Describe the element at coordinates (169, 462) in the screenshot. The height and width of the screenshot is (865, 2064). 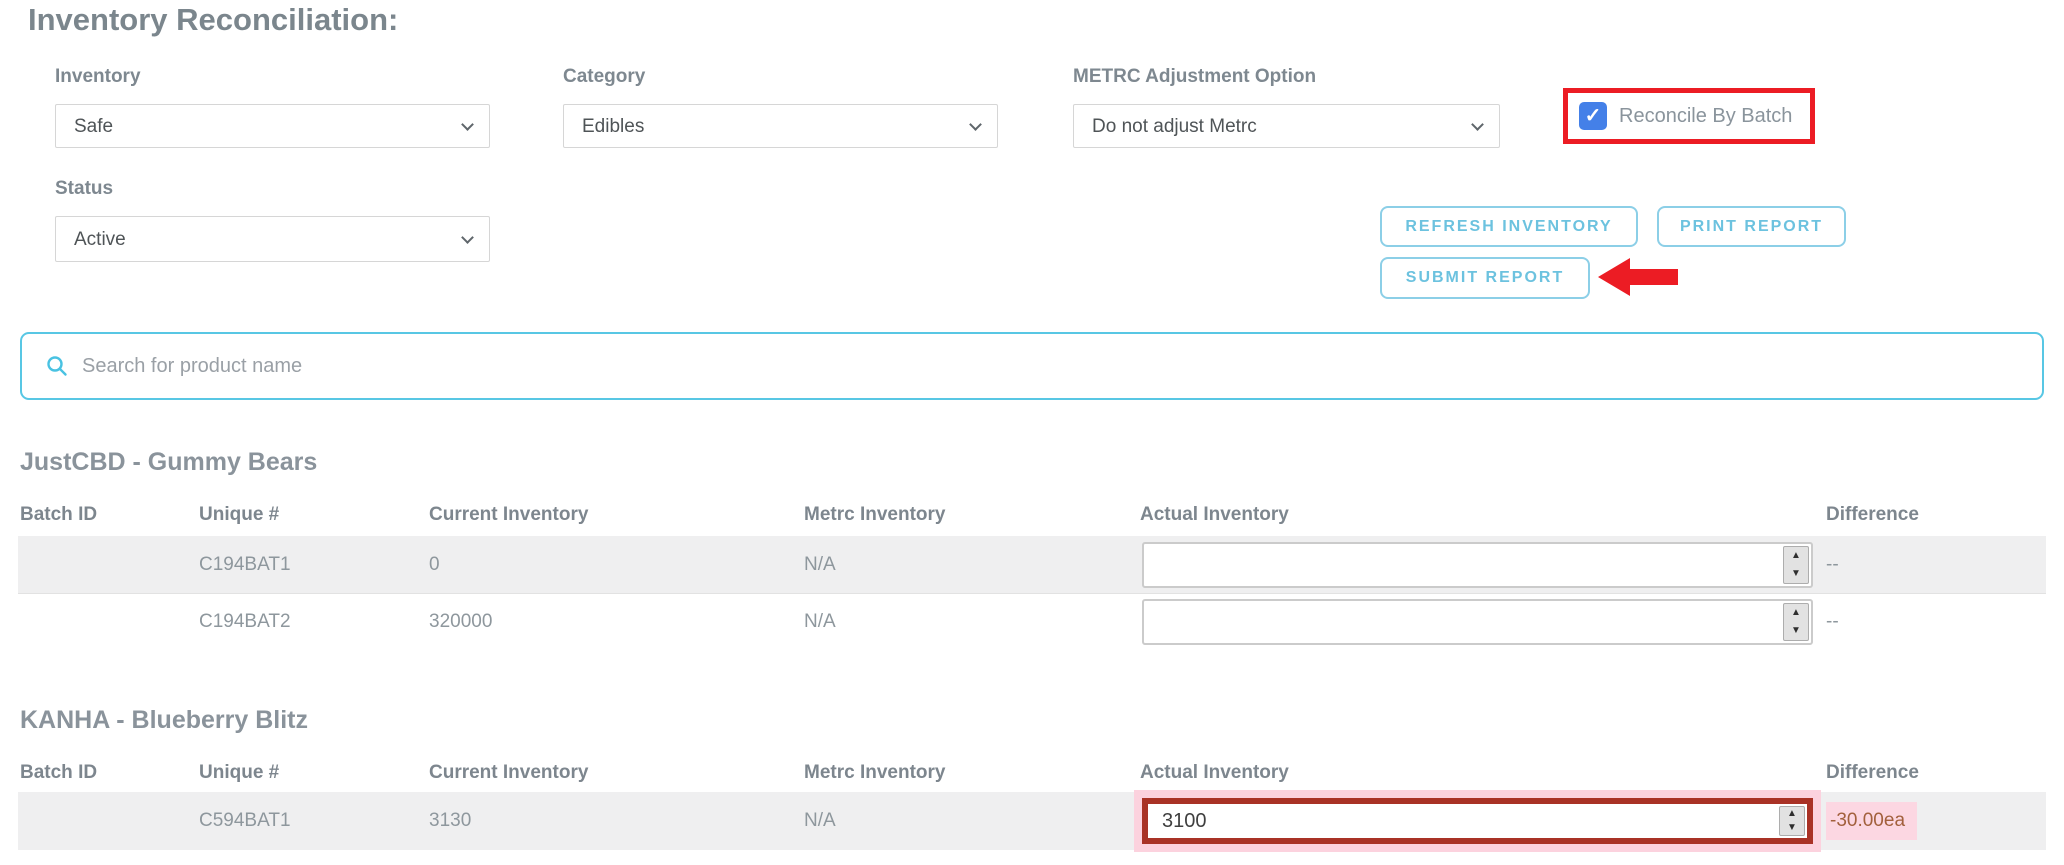
I see `product-section-title: JustCBD - Gummy Bears` at that location.